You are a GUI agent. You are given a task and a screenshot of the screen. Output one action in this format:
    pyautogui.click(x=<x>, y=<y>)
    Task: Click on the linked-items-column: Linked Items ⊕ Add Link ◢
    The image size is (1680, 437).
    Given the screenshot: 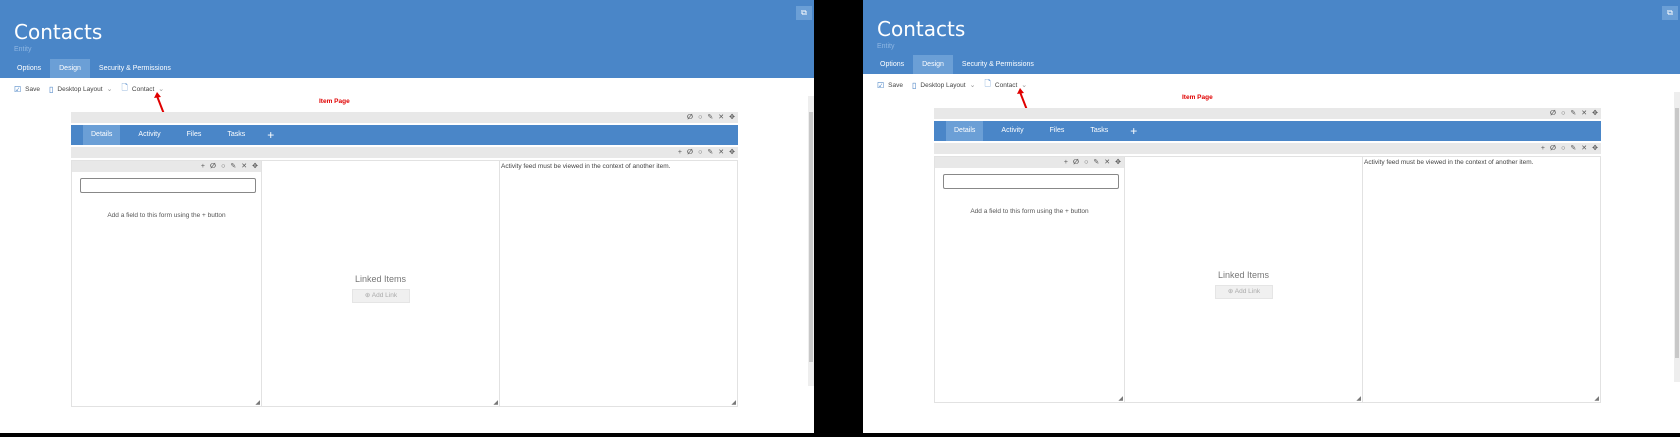 What is the action you would take?
    pyautogui.click(x=380, y=283)
    